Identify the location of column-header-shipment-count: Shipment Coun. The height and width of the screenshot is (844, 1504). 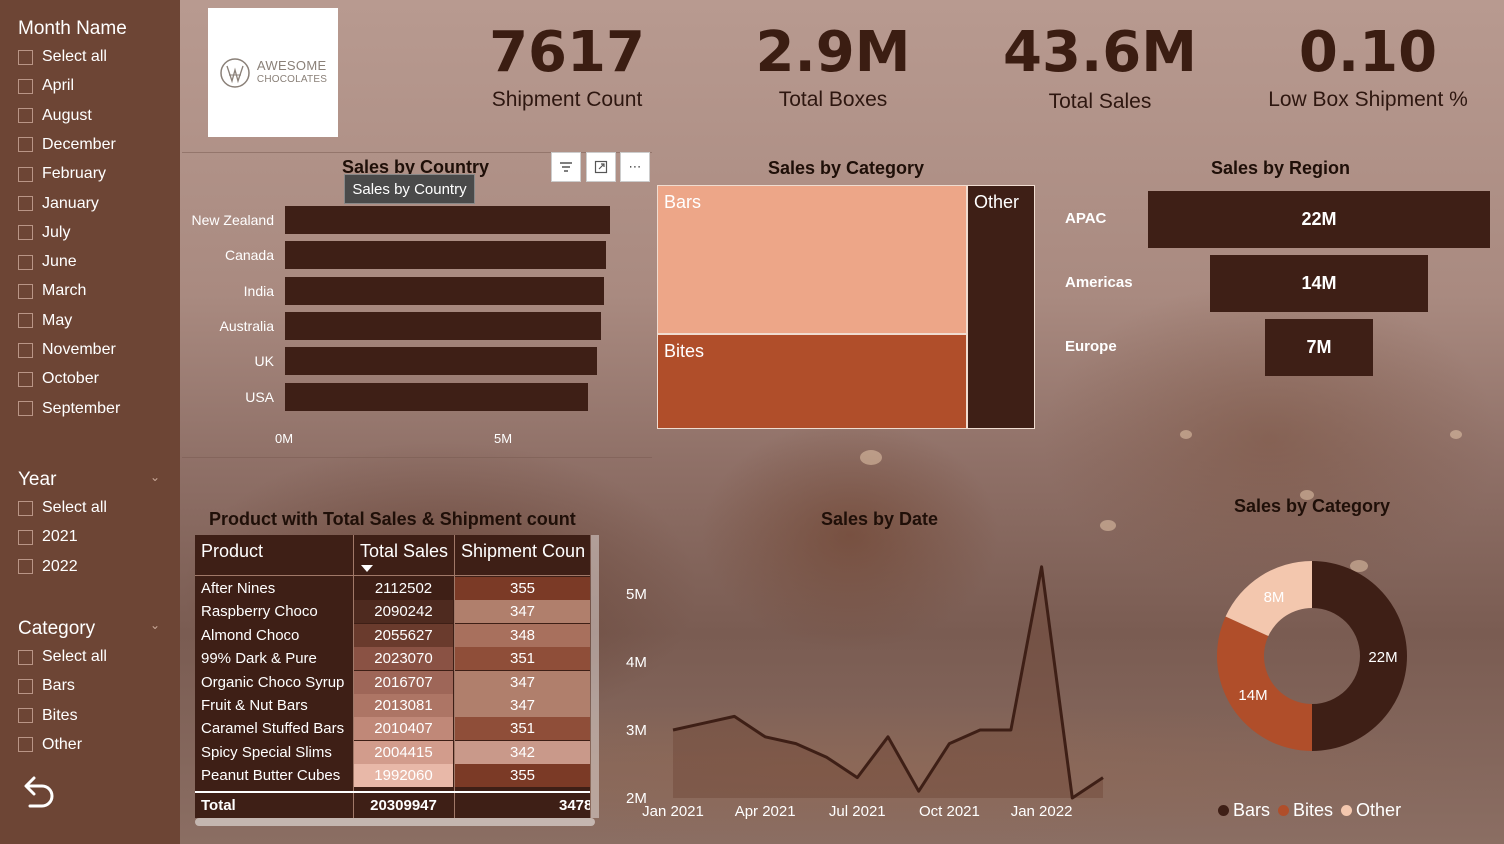
(522, 555).